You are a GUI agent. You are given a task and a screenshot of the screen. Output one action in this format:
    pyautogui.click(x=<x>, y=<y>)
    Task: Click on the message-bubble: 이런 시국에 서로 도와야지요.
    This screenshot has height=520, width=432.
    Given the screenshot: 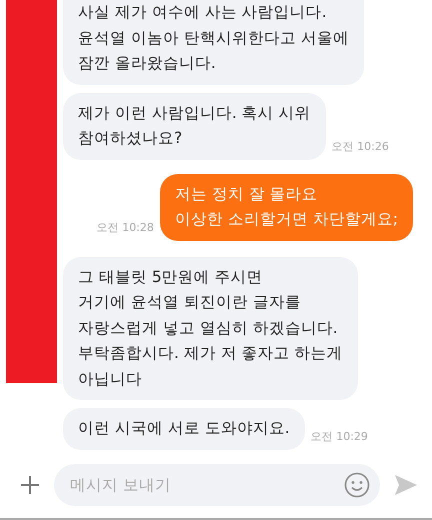 What is the action you would take?
    pyautogui.click(x=184, y=429)
    